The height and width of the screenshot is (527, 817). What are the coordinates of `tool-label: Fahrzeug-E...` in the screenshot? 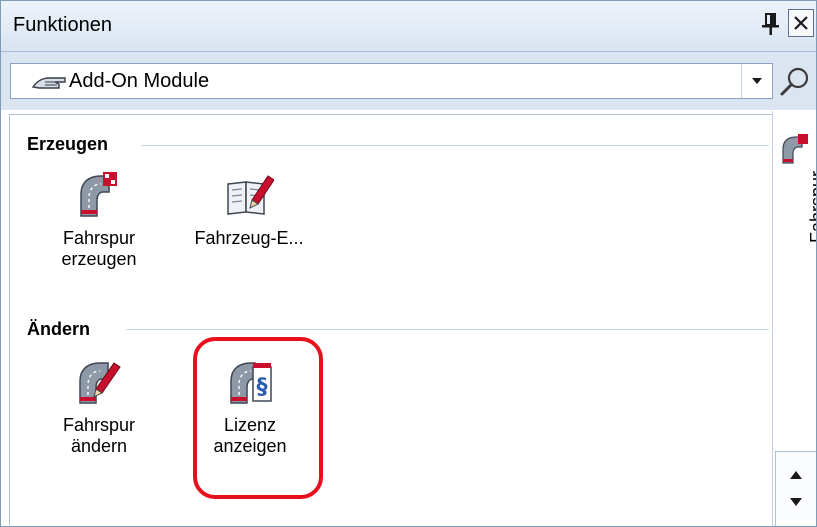 It's located at (249, 238).